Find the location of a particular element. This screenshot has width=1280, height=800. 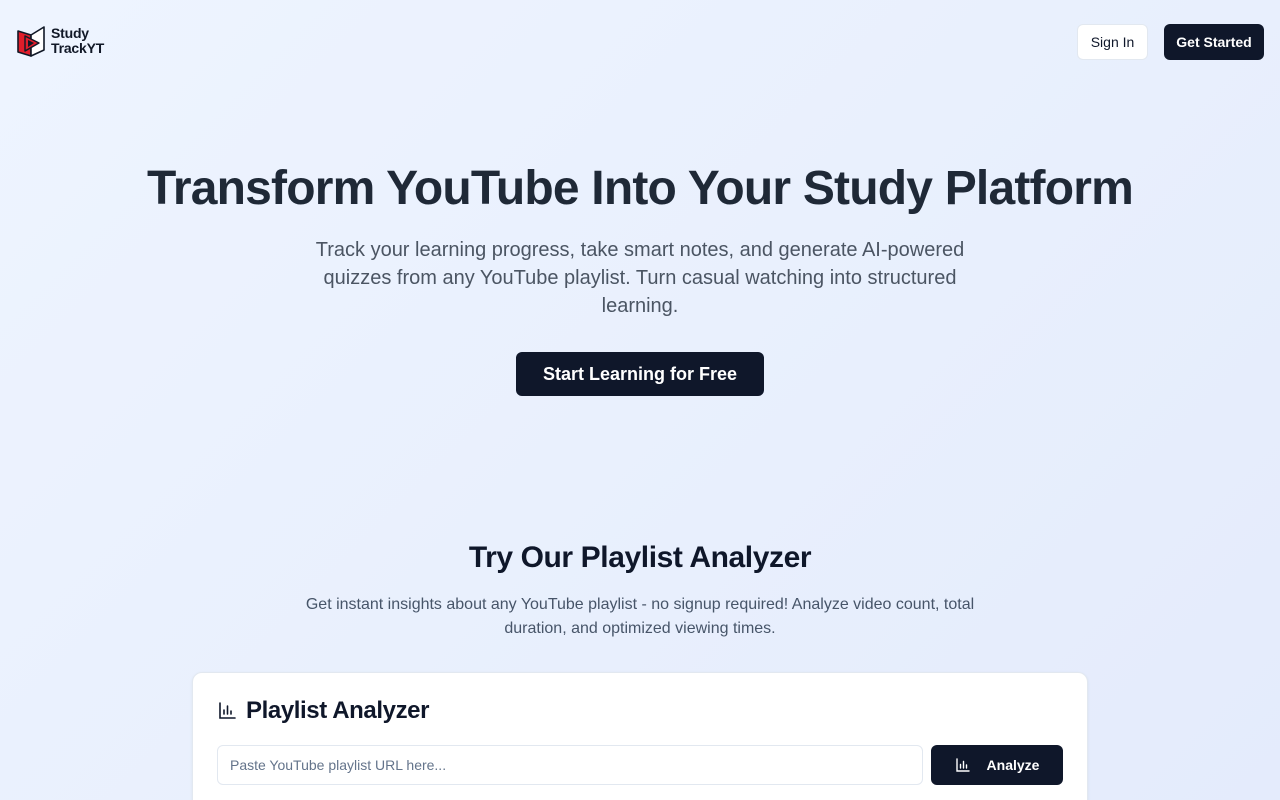

brand-name: Study TrackYT is located at coordinates (77, 41).